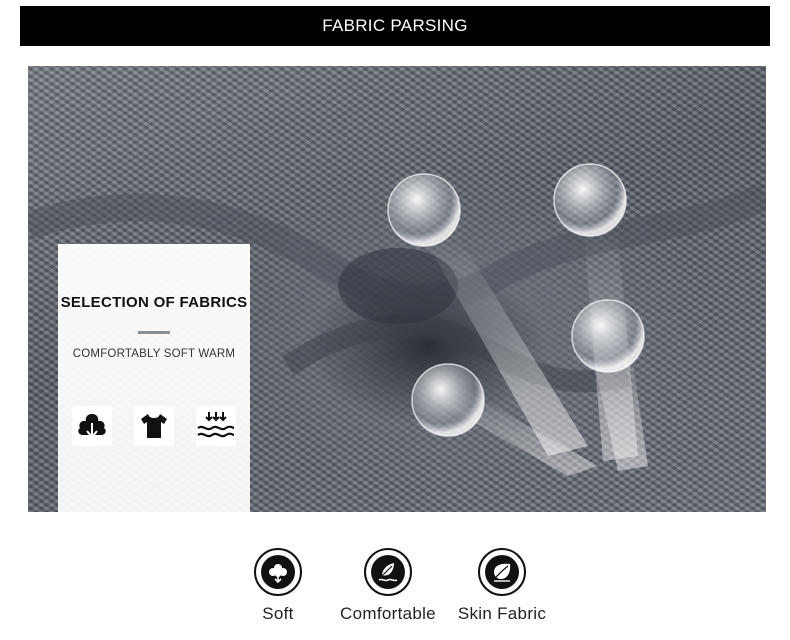 The height and width of the screenshot is (640, 790). What do you see at coordinates (154, 332) in the screenshot?
I see `card-divider` at bounding box center [154, 332].